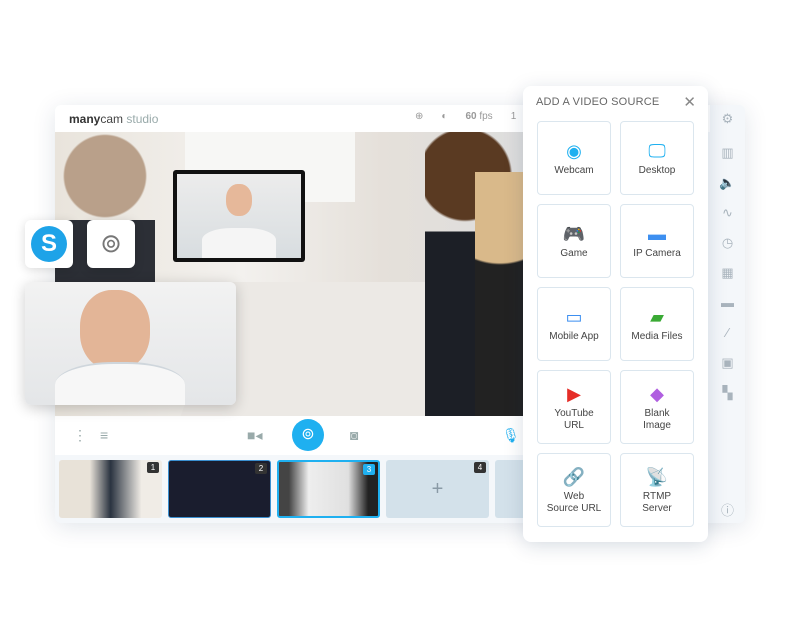 This screenshot has height=628, width=800. Describe the element at coordinates (727, 332) in the screenshot. I see `effects-icon: ⁄` at that location.